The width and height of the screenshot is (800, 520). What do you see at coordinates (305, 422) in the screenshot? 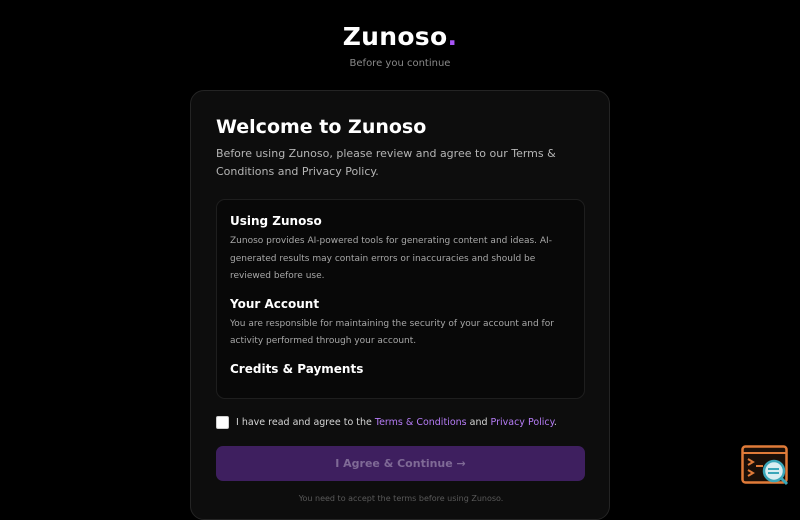
I see `agreement-prefix: I have read and agree to the` at bounding box center [305, 422].